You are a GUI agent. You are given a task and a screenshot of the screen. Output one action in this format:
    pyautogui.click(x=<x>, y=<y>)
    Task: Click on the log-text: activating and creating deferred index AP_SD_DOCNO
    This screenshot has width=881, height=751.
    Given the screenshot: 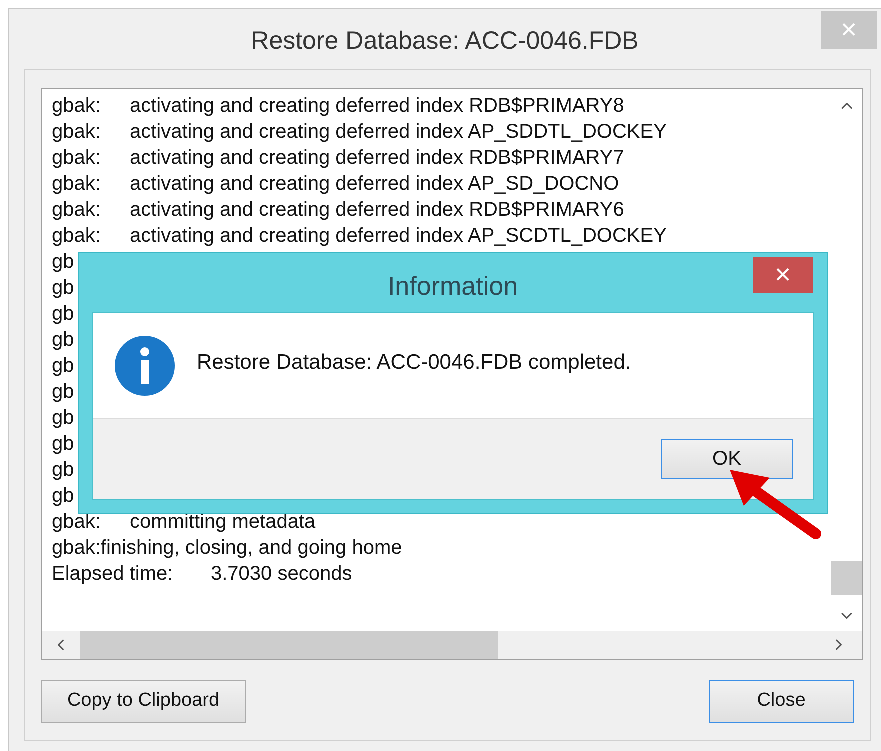 What is the action you would take?
    pyautogui.click(x=375, y=184)
    